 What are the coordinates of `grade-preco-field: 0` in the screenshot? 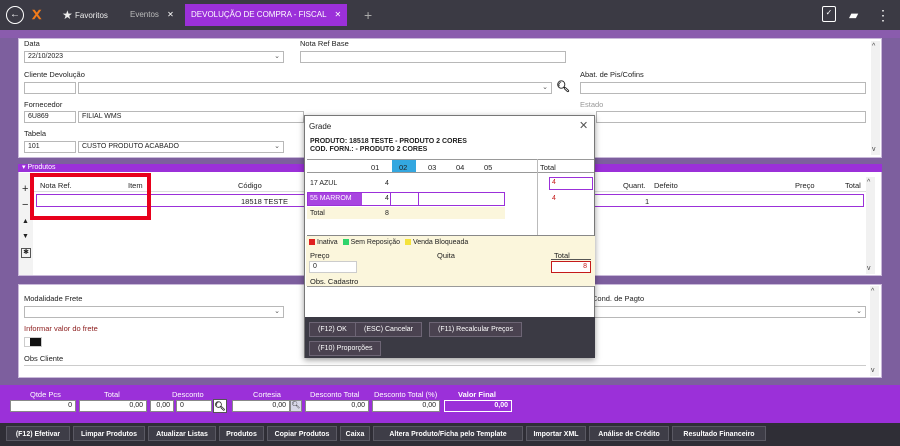 It's located at (333, 267).